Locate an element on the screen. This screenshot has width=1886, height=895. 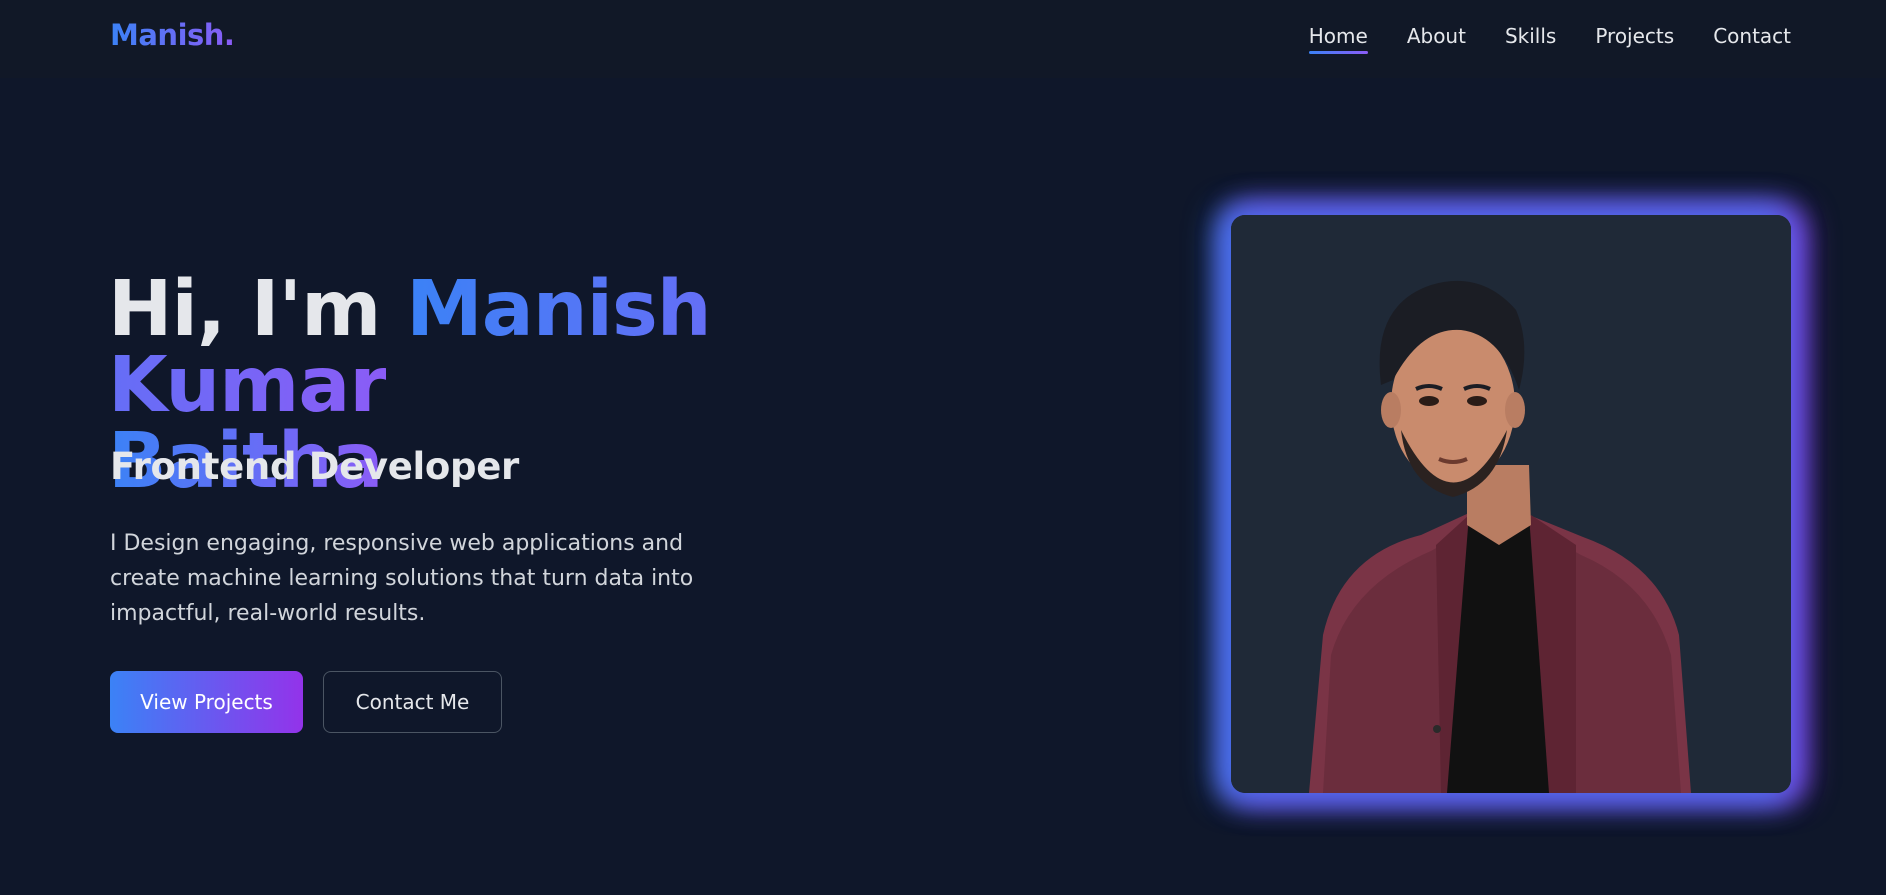
contact-me-button: Contact Me is located at coordinates (412, 702).